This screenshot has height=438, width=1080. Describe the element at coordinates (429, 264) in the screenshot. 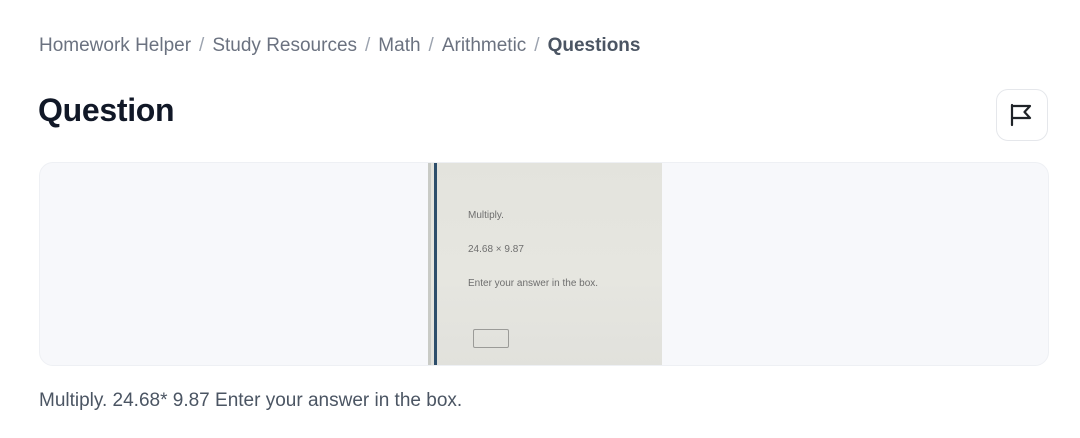

I see `photo-edge` at that location.